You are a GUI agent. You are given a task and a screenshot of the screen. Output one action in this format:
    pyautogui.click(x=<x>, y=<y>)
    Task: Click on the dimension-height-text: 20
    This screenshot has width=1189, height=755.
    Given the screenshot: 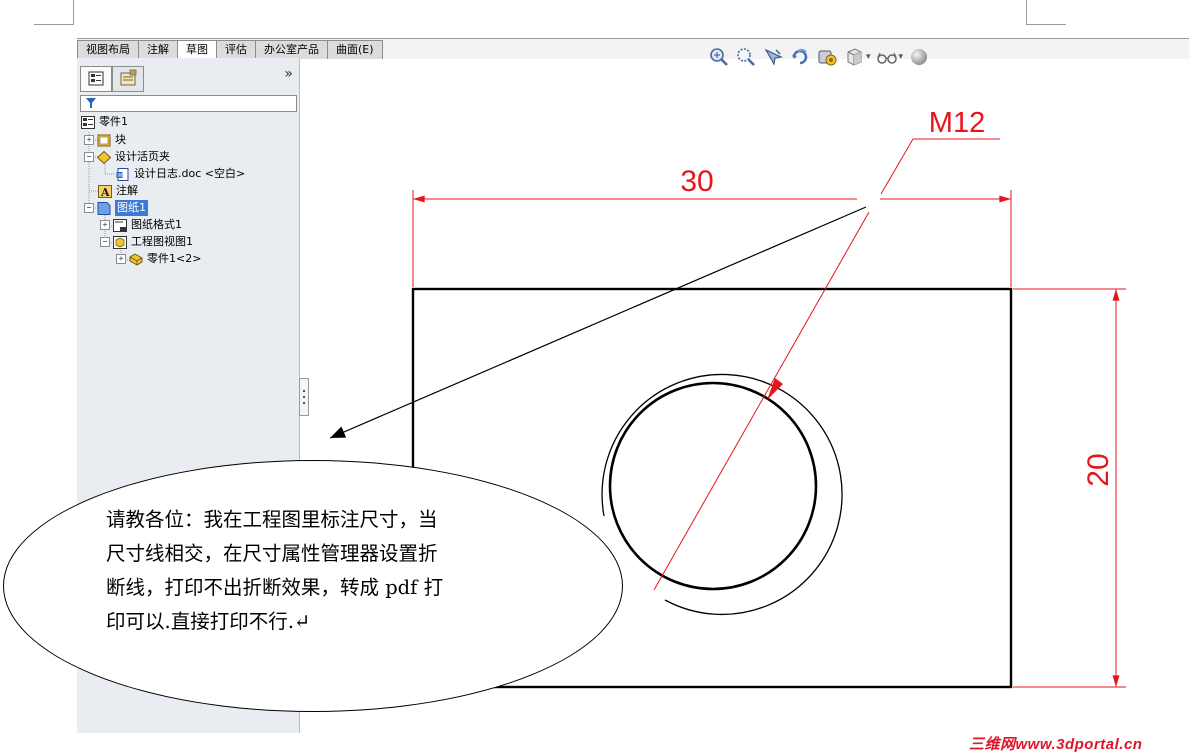 What is the action you would take?
    pyautogui.click(x=1098, y=469)
    